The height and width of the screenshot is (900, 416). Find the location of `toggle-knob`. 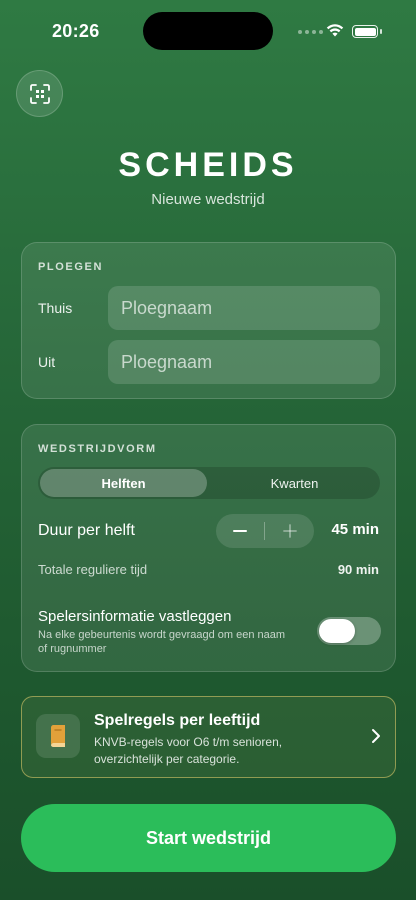

toggle-knob is located at coordinates (337, 631).